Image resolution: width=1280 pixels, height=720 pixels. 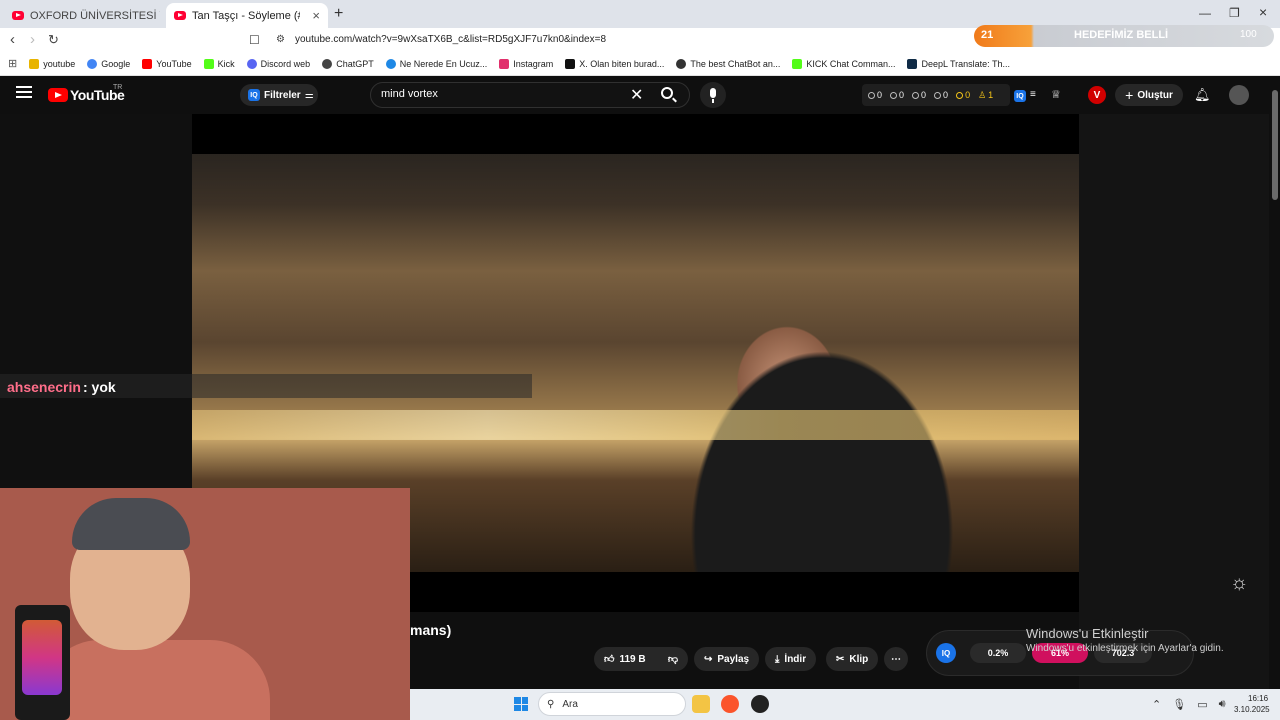 I want to click on playlist-icon: ≡, so click(x=1033, y=94).